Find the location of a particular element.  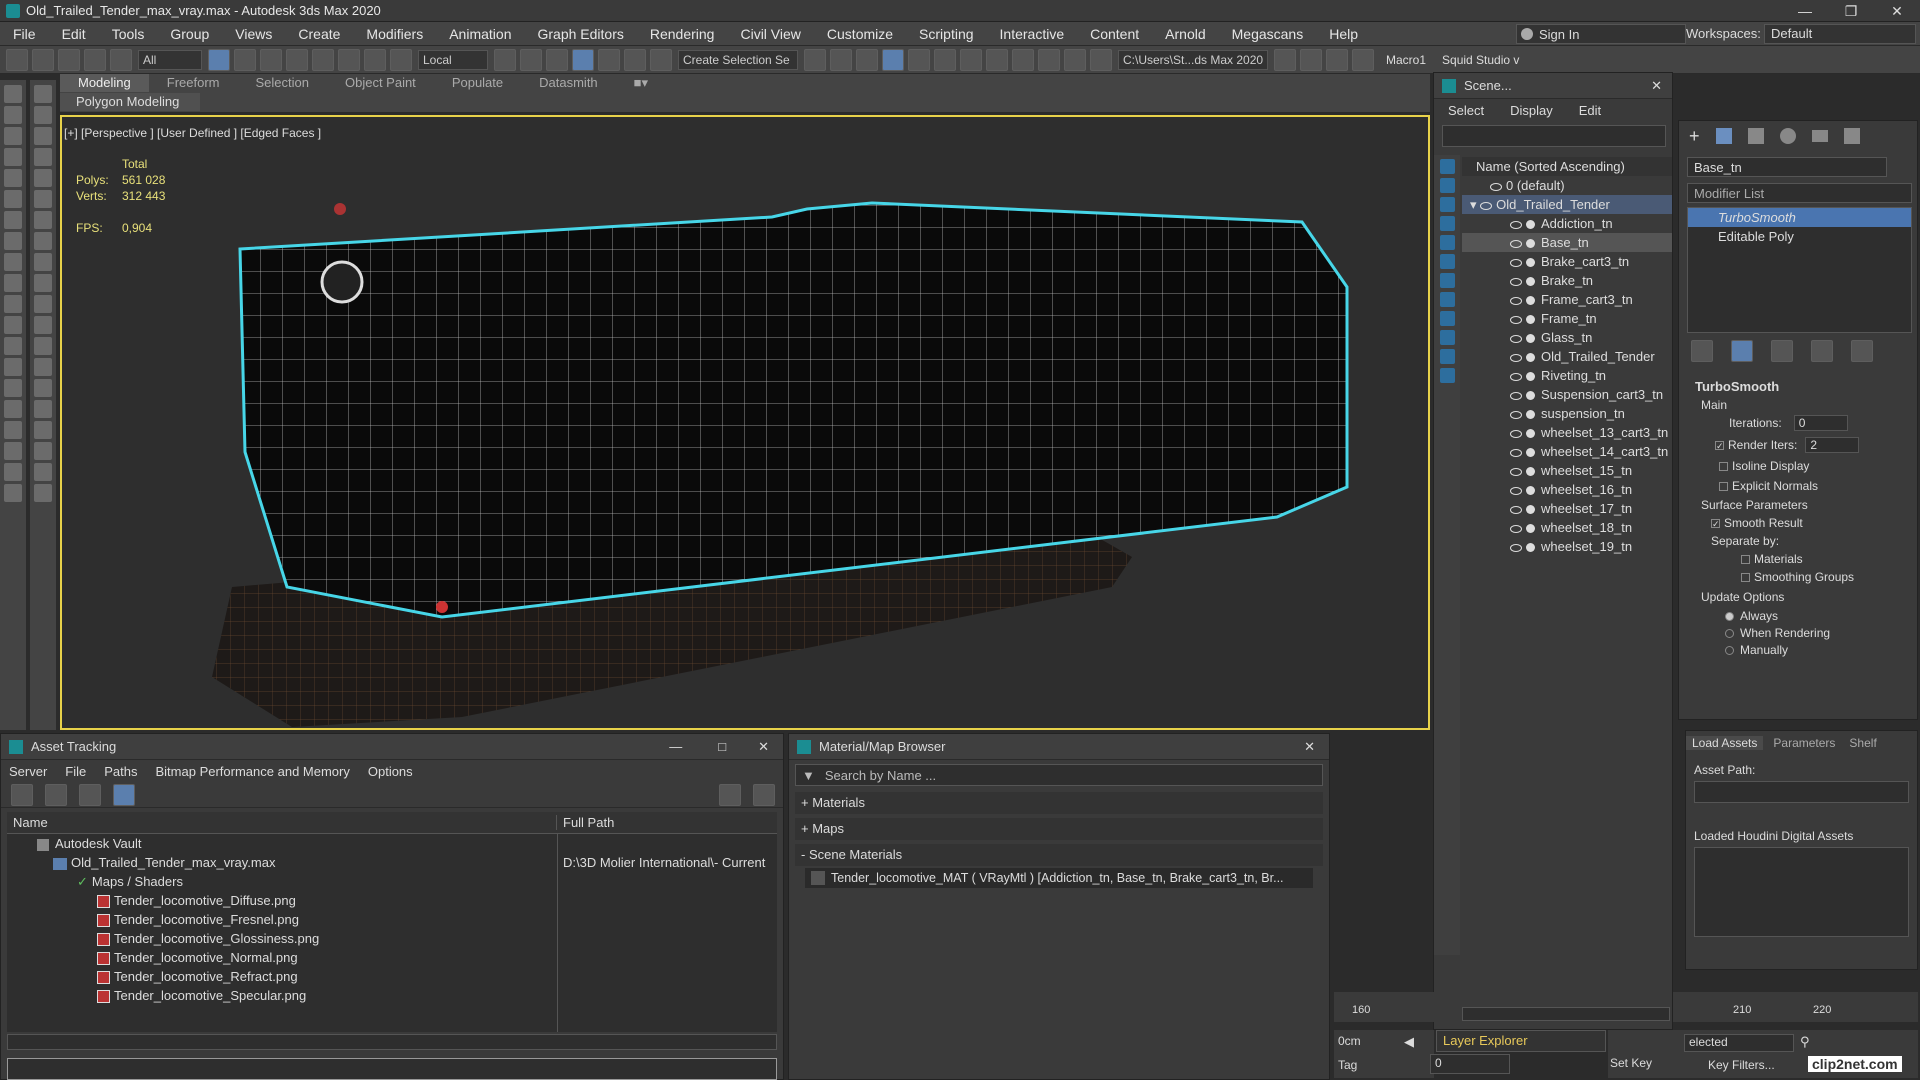

toggle-layer-explorer-icon is located at coordinates (893, 59).